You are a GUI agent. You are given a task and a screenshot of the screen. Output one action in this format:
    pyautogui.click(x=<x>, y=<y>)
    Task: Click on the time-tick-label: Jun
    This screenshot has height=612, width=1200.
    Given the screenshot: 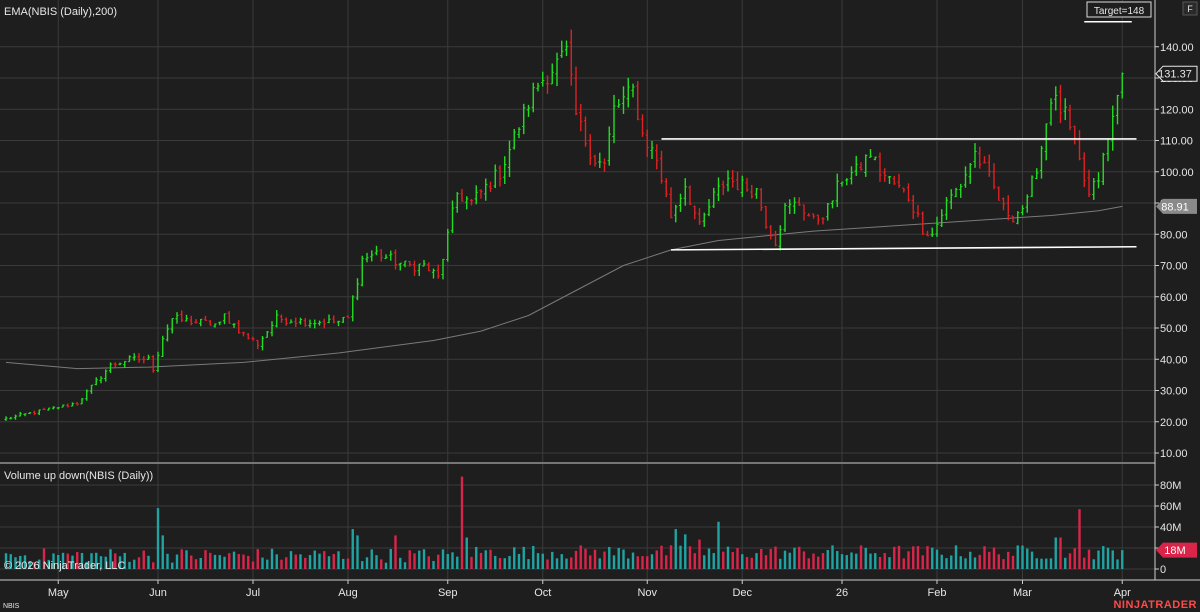 What is the action you would take?
    pyautogui.click(x=158, y=593)
    